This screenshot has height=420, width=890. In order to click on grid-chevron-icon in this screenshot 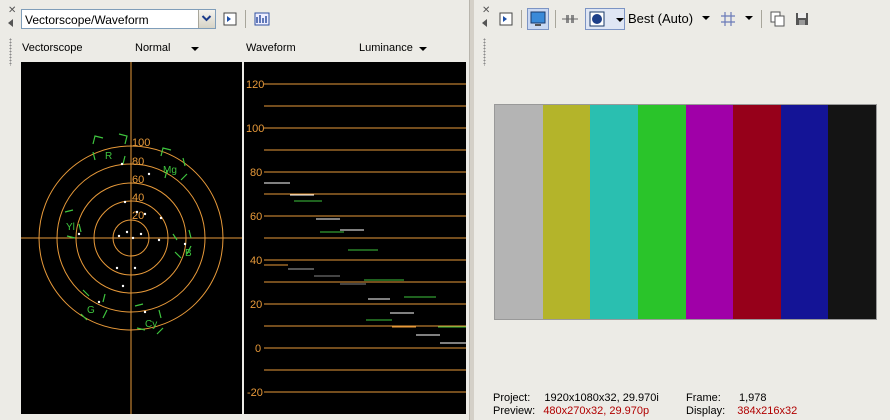, I will do `click(749, 18)`.